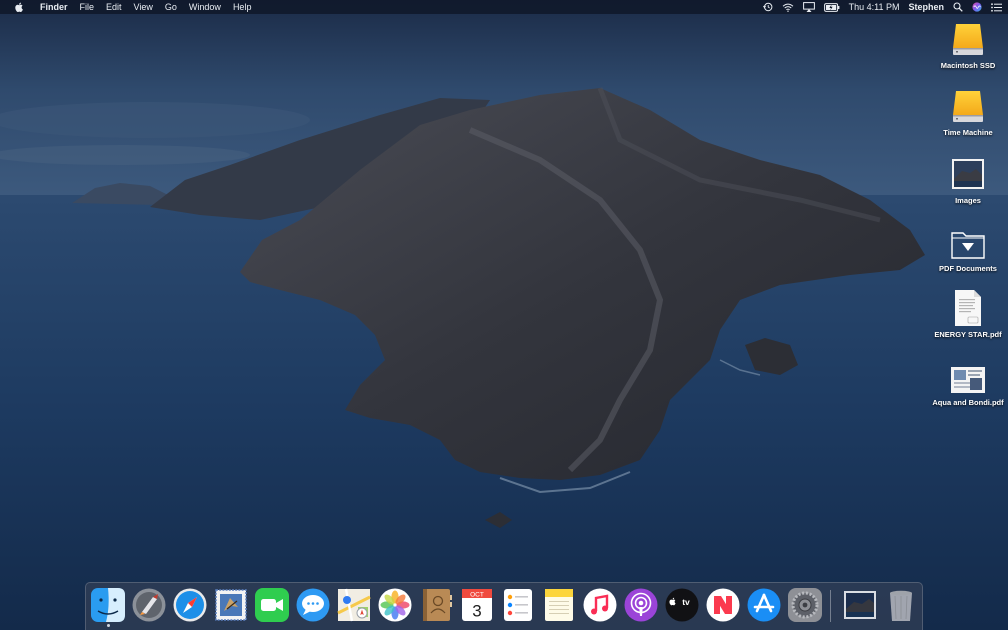 The image size is (1008, 630). What do you see at coordinates (808, 7) in the screenshot?
I see `airplay-icon` at bounding box center [808, 7].